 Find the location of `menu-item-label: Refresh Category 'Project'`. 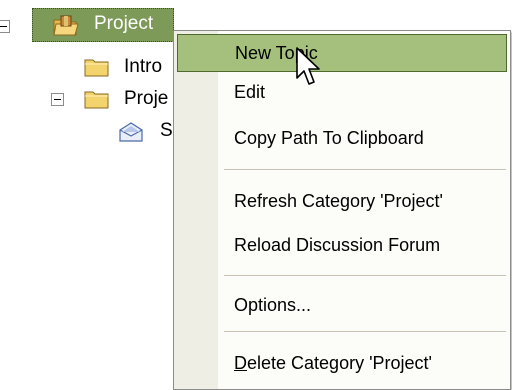

menu-item-label: Refresh Category 'Project' is located at coordinates (338, 201).